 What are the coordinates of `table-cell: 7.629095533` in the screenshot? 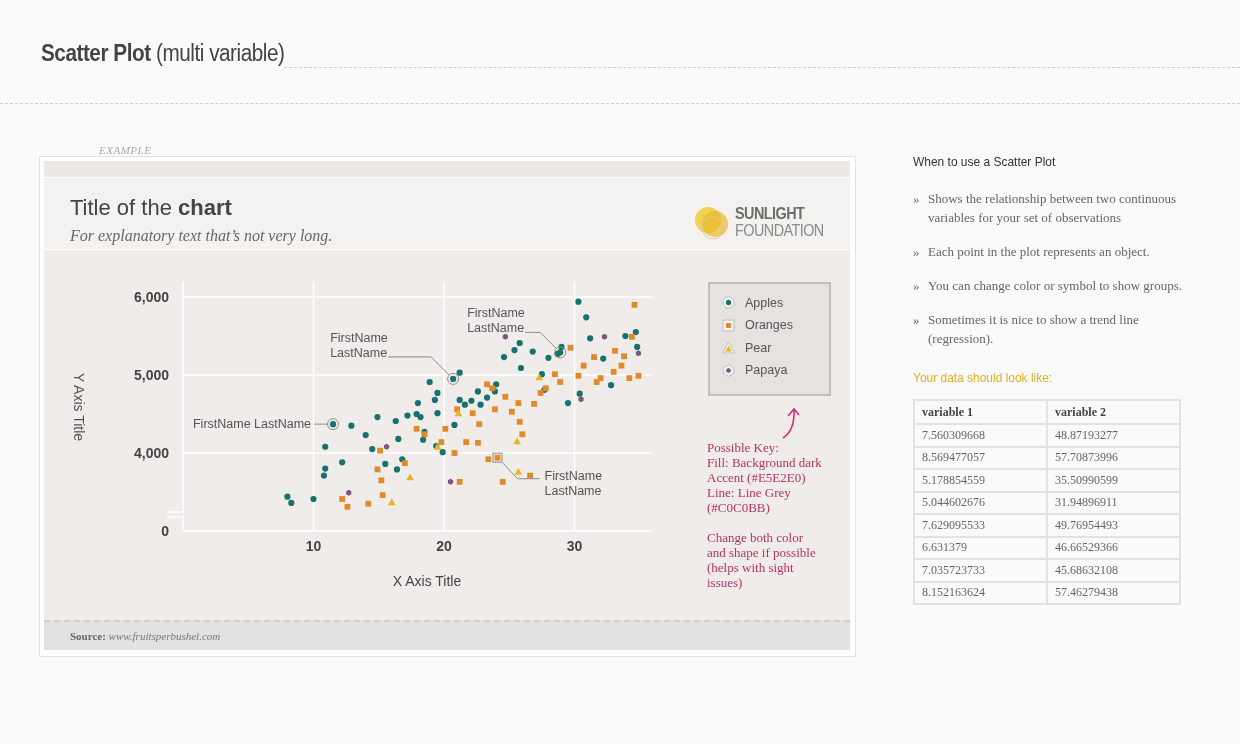 It's located at (980, 525).